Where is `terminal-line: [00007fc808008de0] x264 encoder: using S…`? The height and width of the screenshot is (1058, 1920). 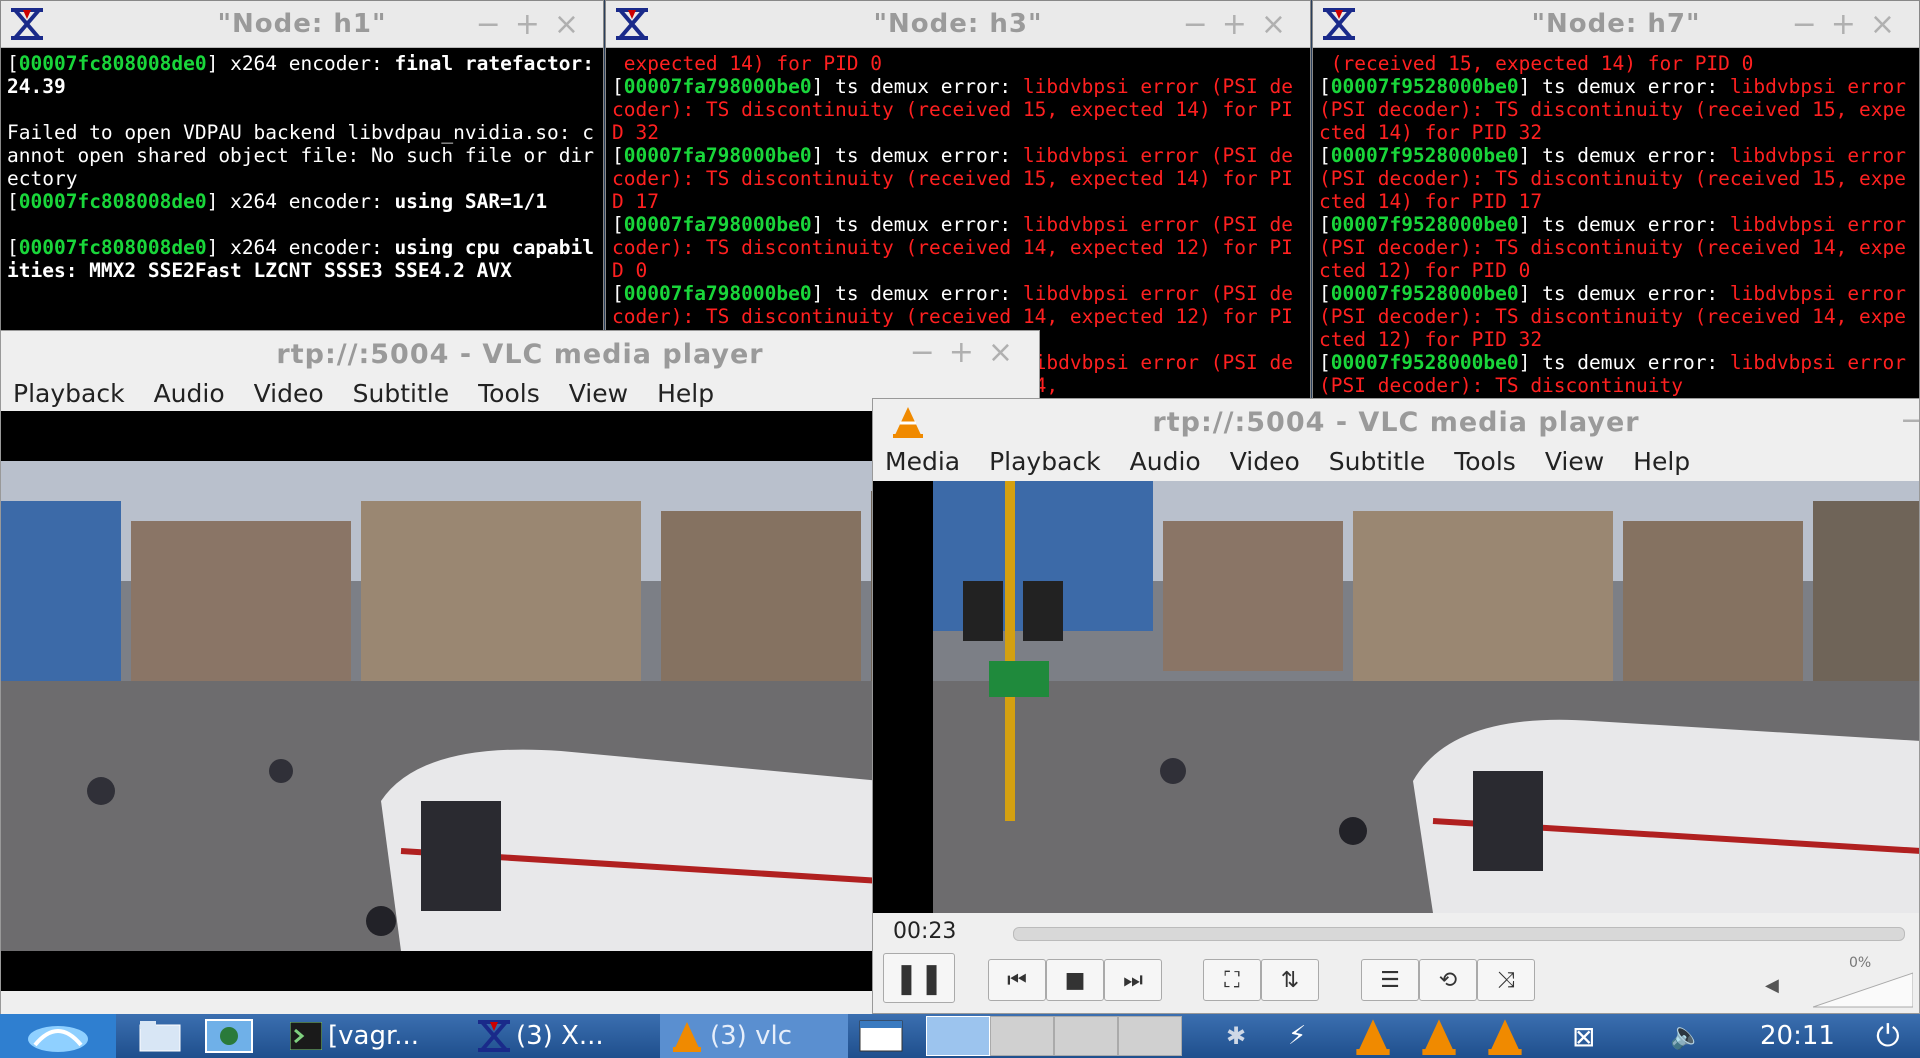 terminal-line: [00007fc808008de0] x264 encoder: using S… is located at coordinates (302, 201).